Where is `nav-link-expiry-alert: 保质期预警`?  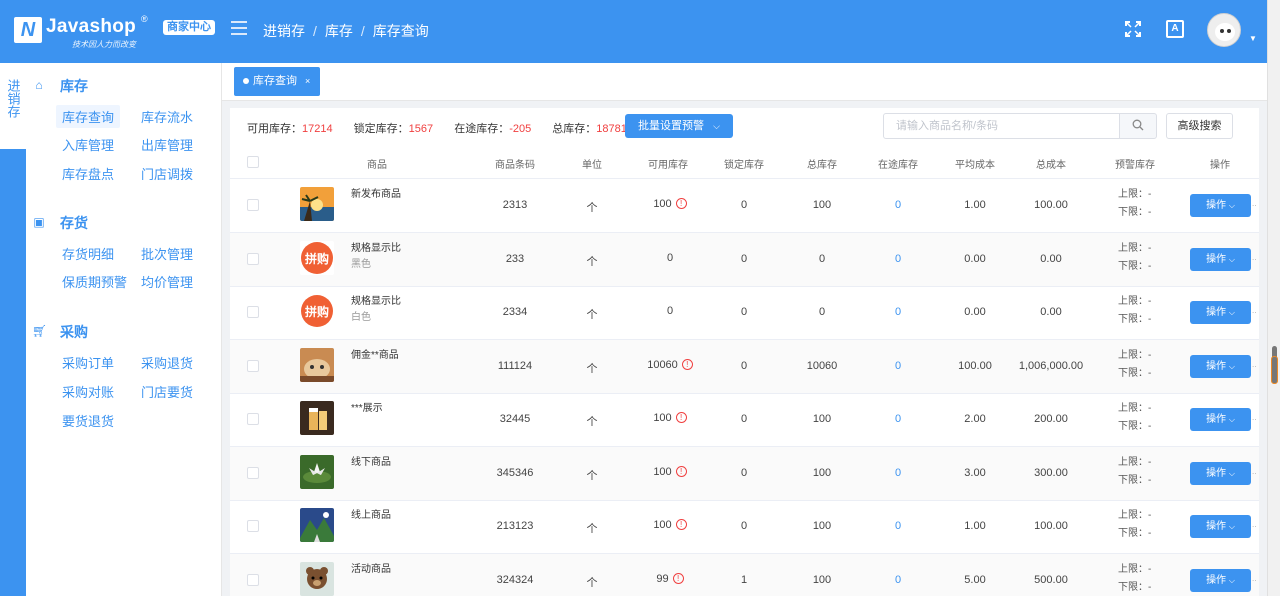
nav-link-expiry-alert: 保质期预警 is located at coordinates (94, 281).